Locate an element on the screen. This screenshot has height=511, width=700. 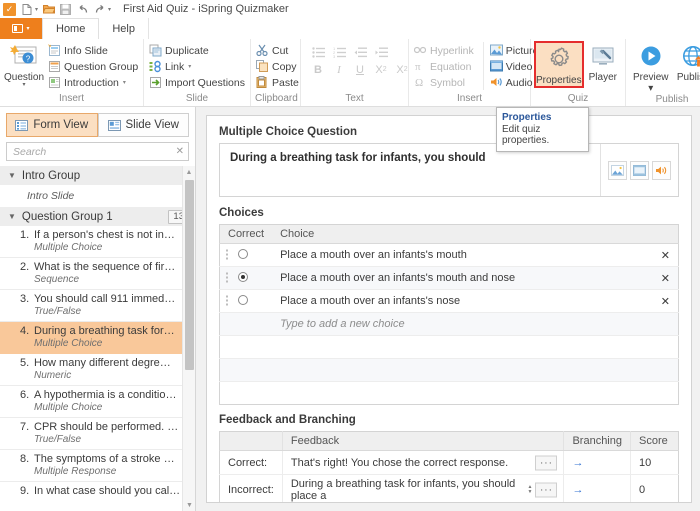
insert-question-button: ? Question ▾ is located at coordinates (24, 65).